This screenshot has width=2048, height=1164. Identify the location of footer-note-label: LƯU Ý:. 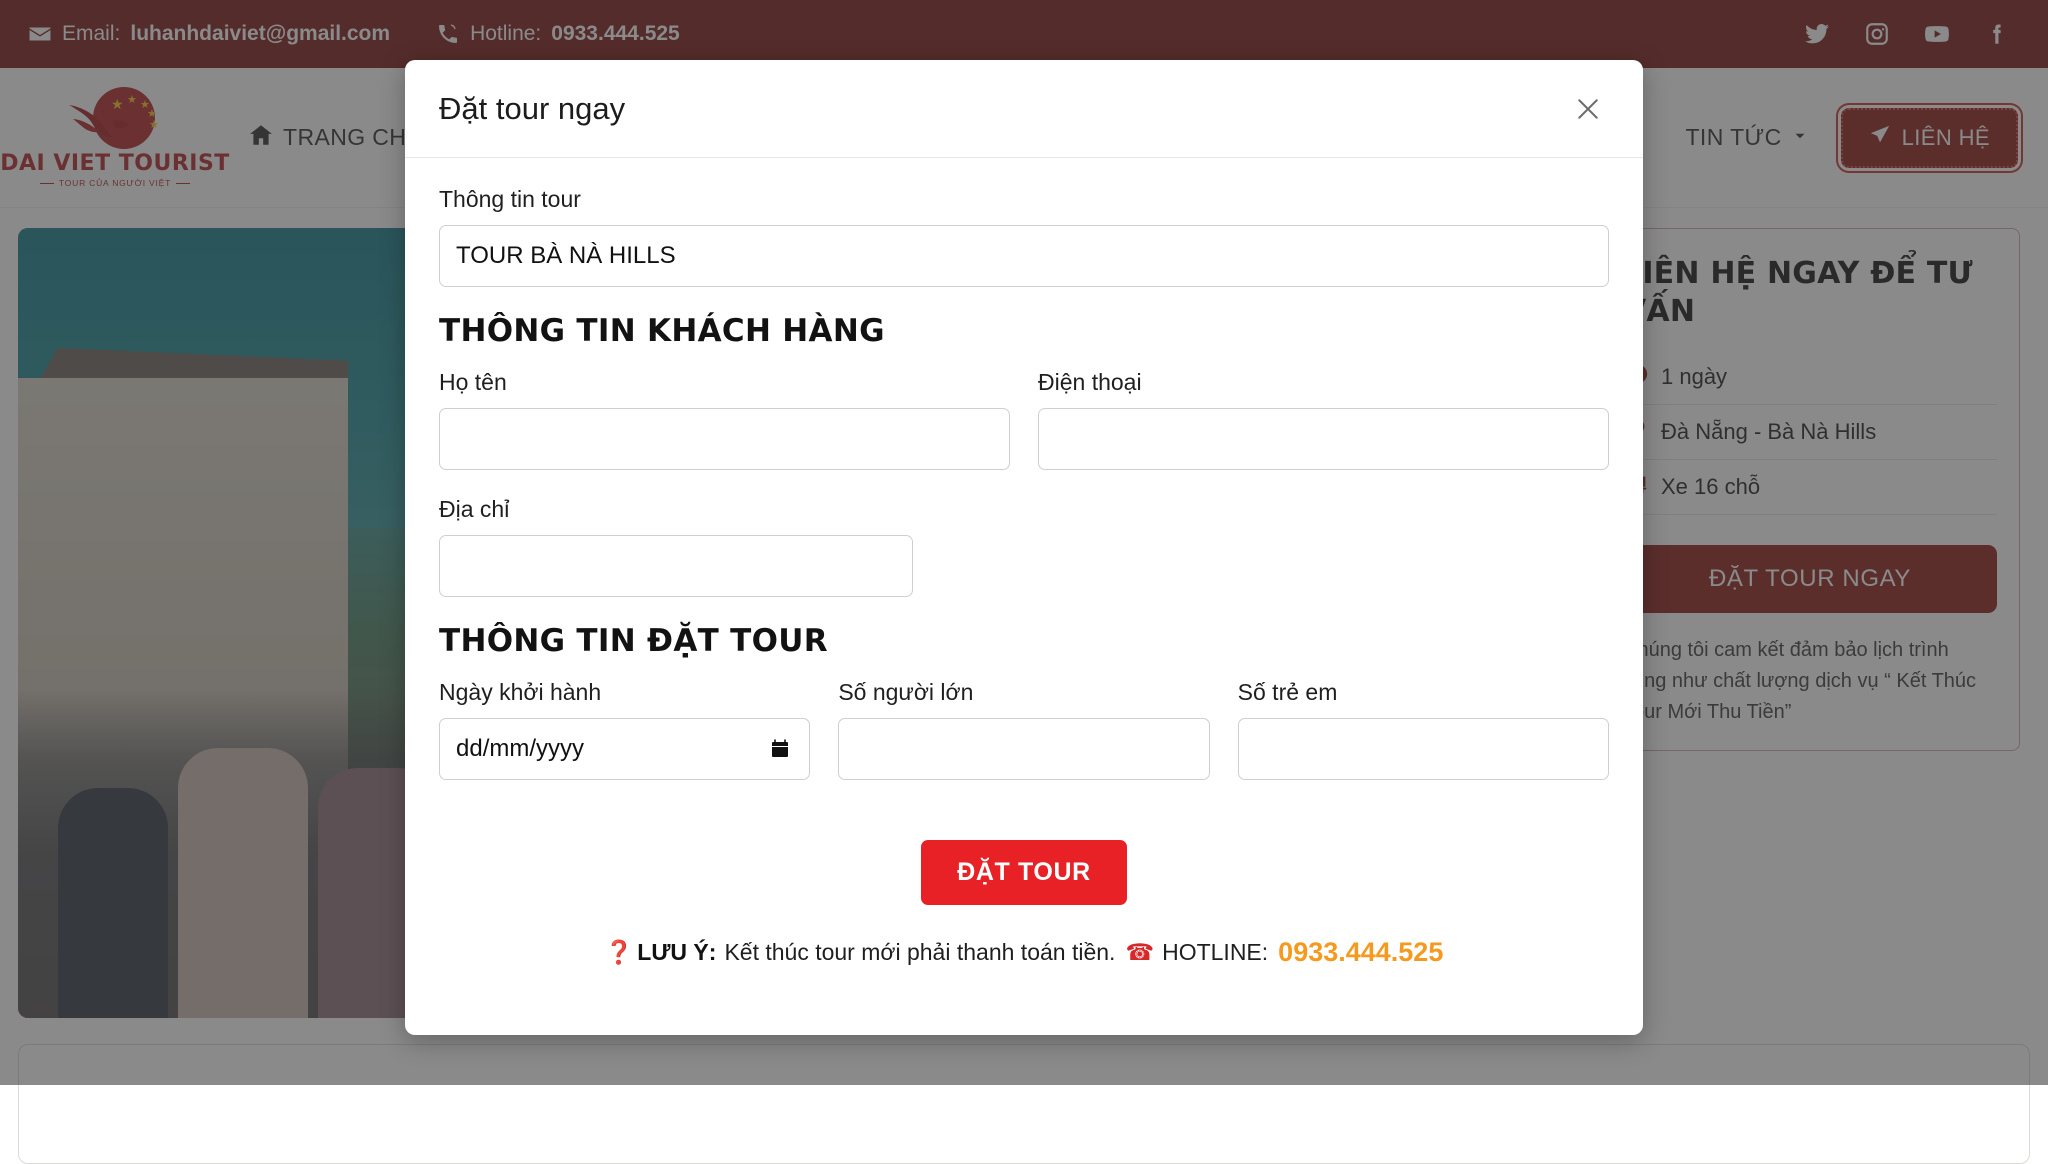
(676, 952).